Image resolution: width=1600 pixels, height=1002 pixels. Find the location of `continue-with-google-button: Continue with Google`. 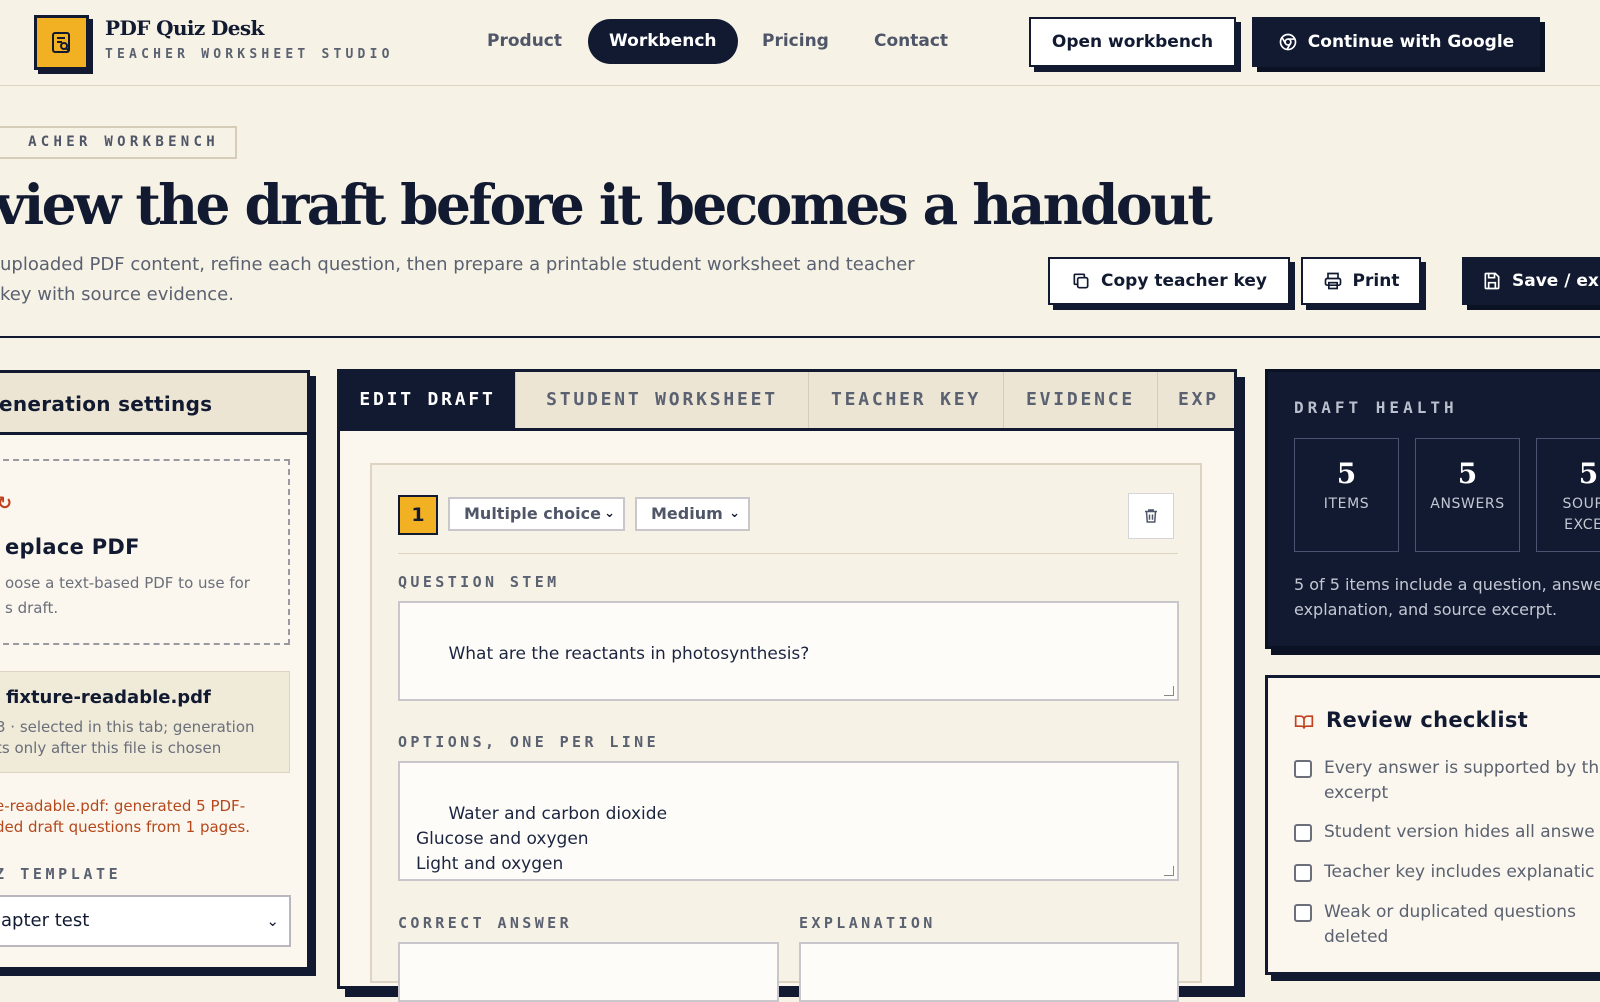

continue-with-google-button: Continue with Google is located at coordinates (1396, 42).